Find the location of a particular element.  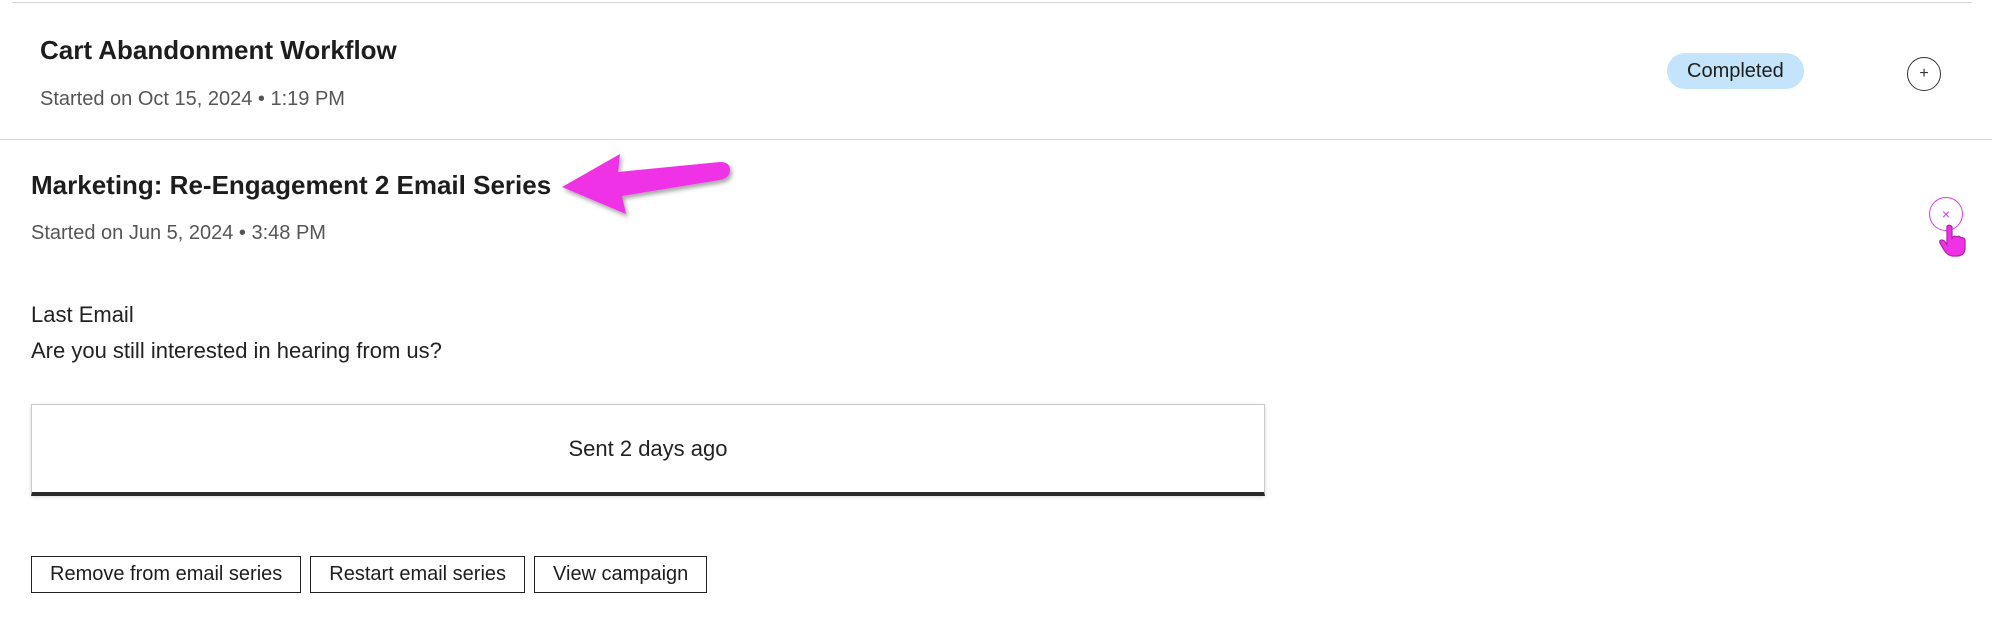

close-icon: × is located at coordinates (1946, 214).